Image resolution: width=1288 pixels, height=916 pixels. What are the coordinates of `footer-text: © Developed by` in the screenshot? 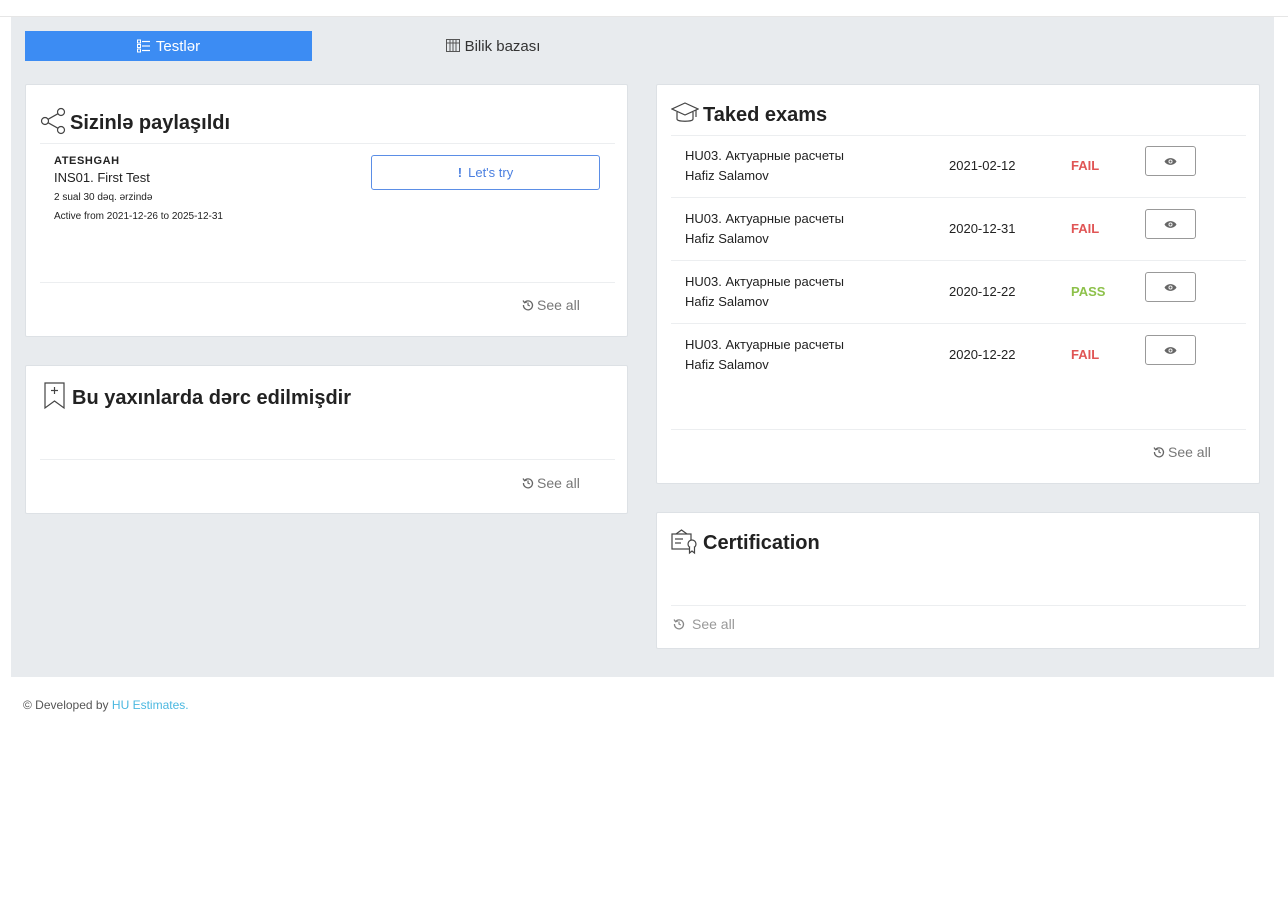 It's located at (67, 705).